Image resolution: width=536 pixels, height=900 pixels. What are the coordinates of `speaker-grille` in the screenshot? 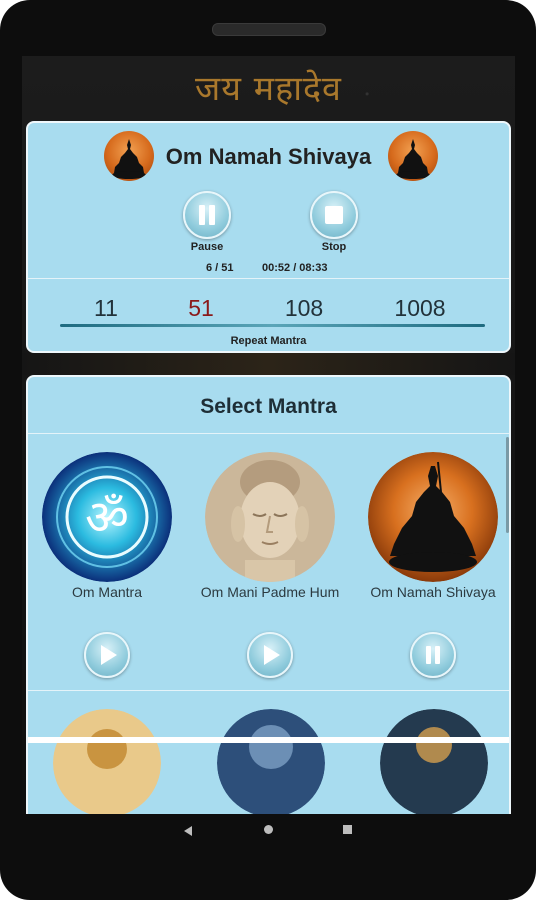 It's located at (269, 29).